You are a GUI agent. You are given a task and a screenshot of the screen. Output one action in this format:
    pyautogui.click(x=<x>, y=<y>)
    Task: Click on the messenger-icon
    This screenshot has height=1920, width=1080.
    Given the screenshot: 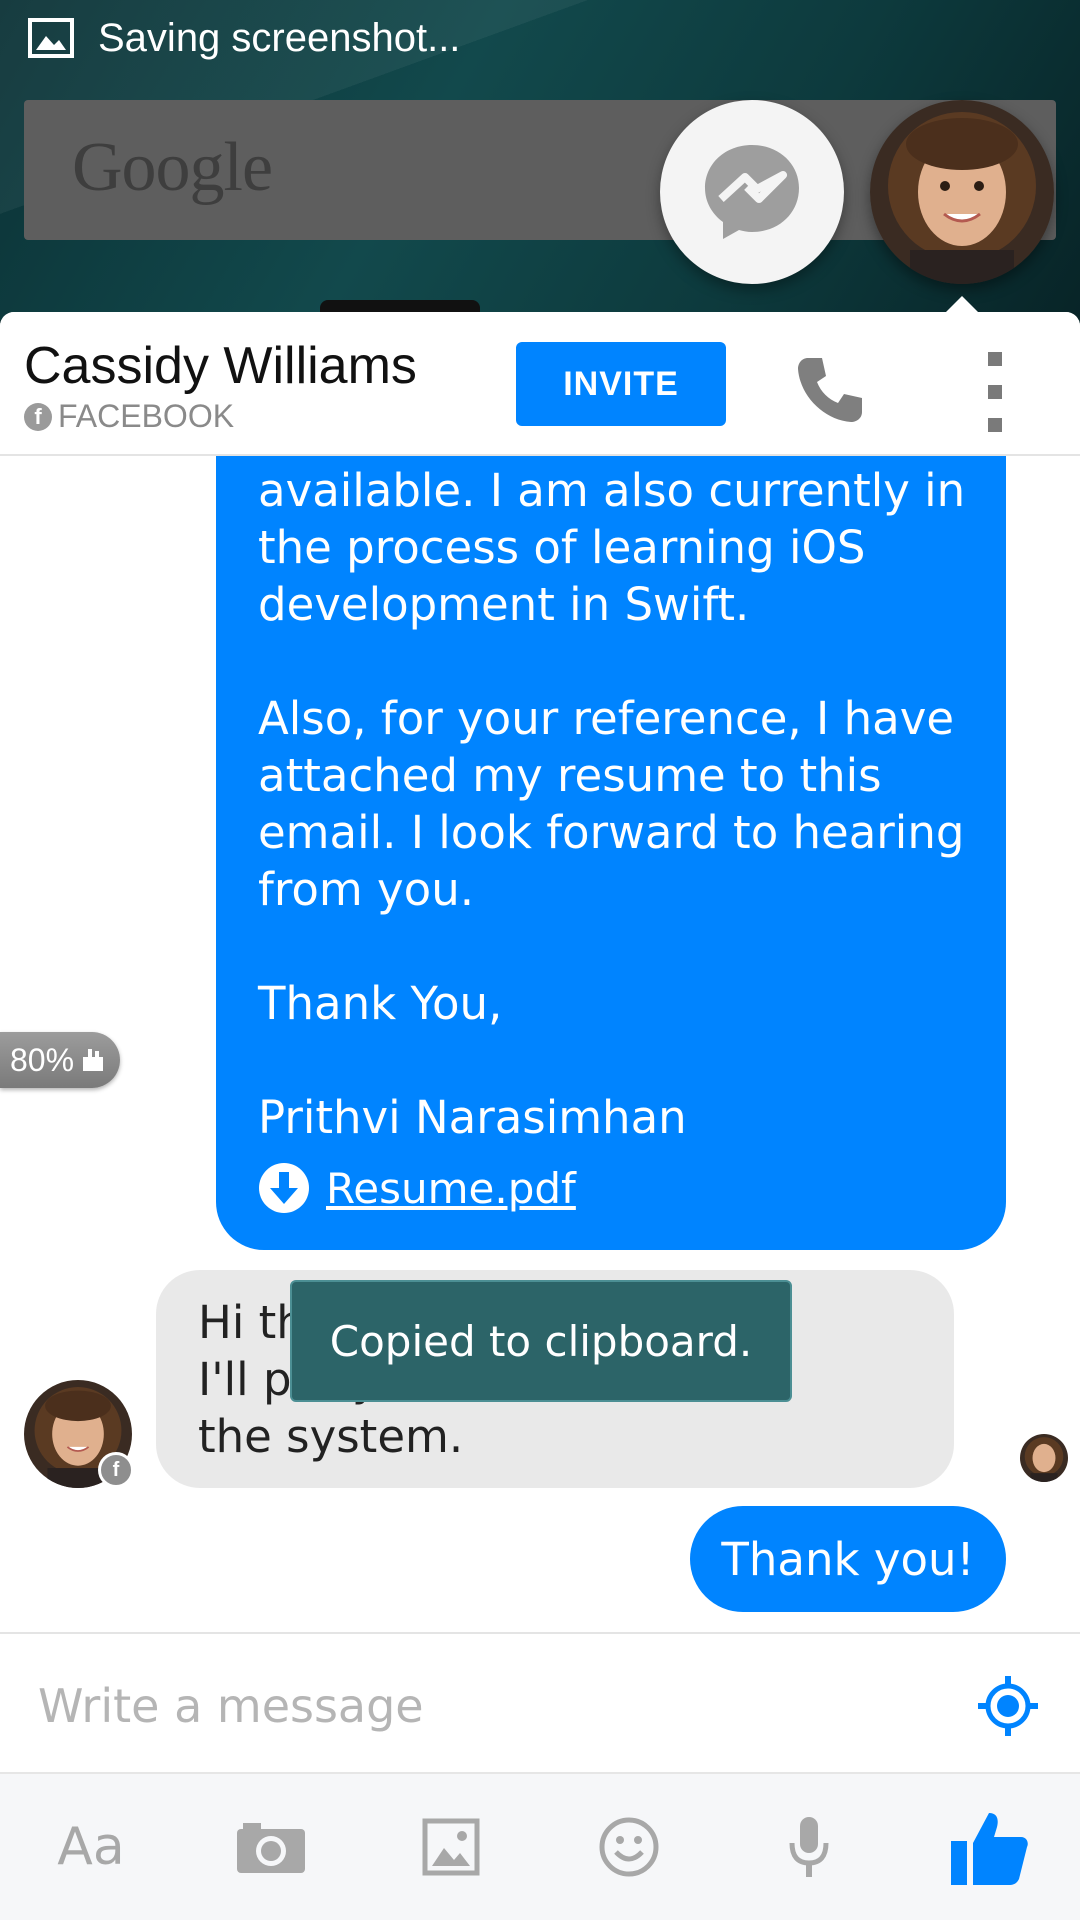 What is the action you would take?
    pyautogui.click(x=752, y=192)
    